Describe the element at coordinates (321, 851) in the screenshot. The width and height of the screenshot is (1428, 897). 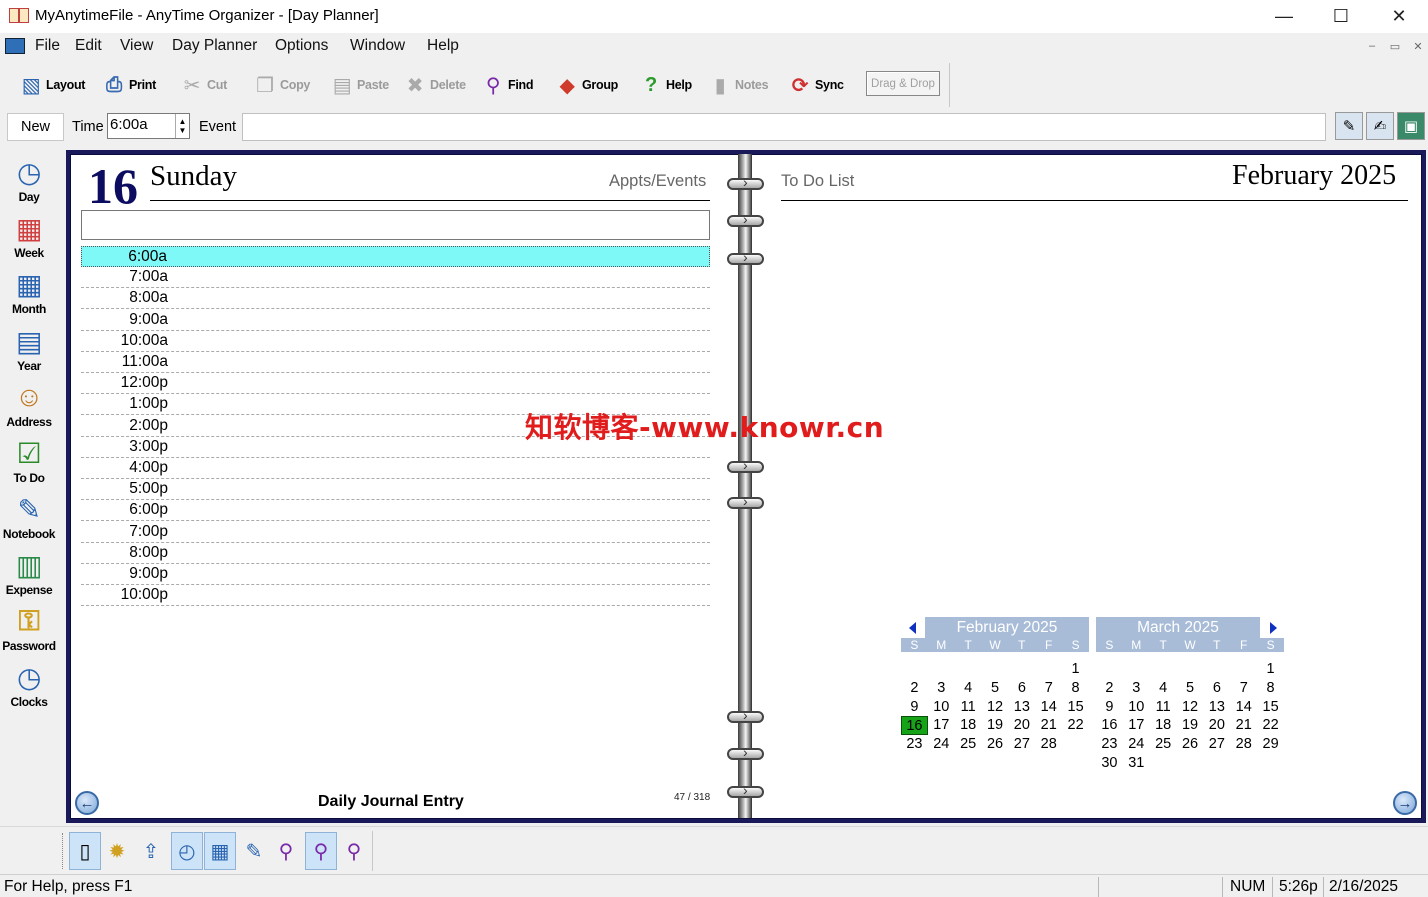
I see `find-page-icon: ⚲` at that location.